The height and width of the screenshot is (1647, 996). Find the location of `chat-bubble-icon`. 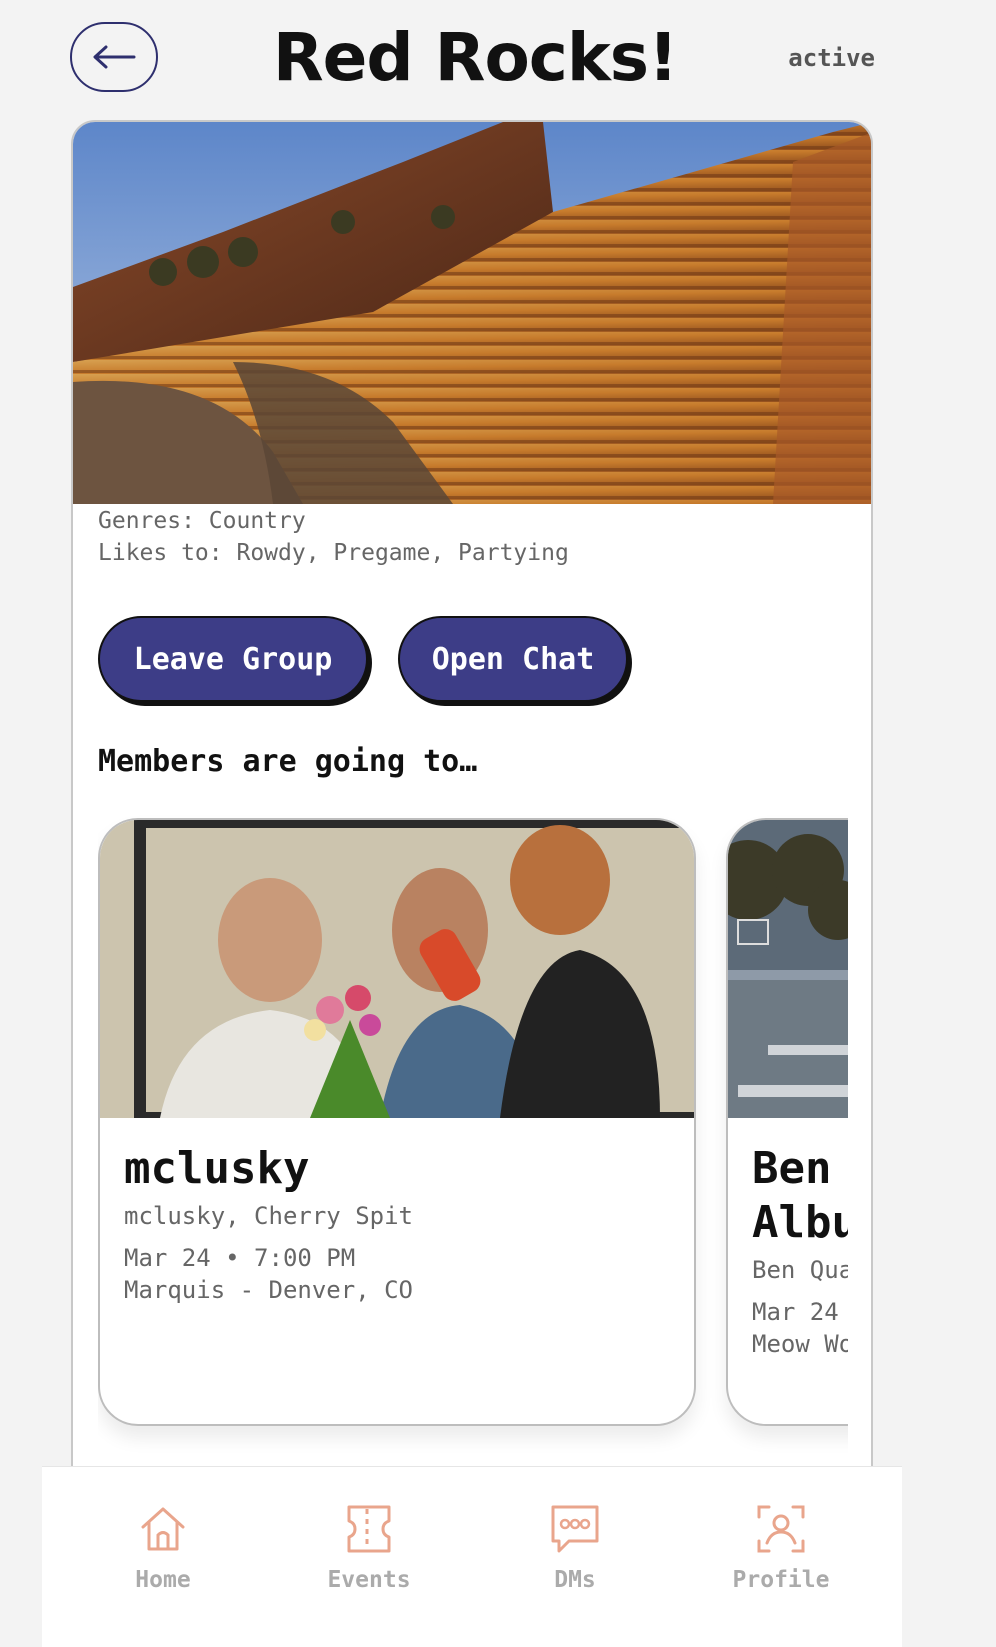

chat-bubble-icon is located at coordinates (575, 1529).